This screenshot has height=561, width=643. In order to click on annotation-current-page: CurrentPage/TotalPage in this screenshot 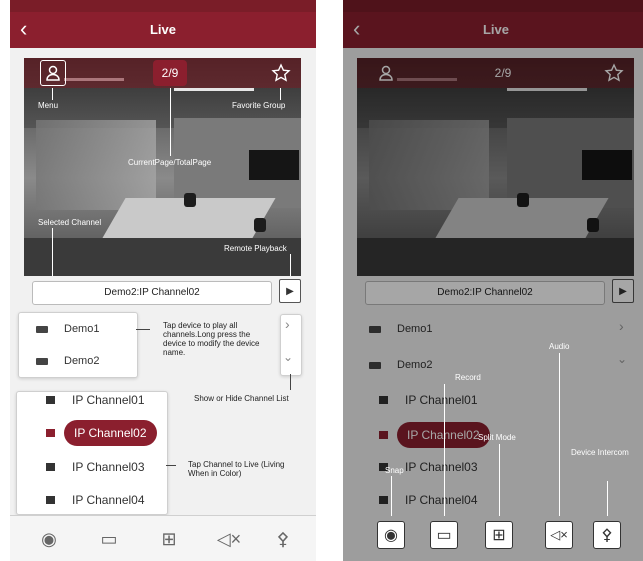, I will do `click(170, 162)`.